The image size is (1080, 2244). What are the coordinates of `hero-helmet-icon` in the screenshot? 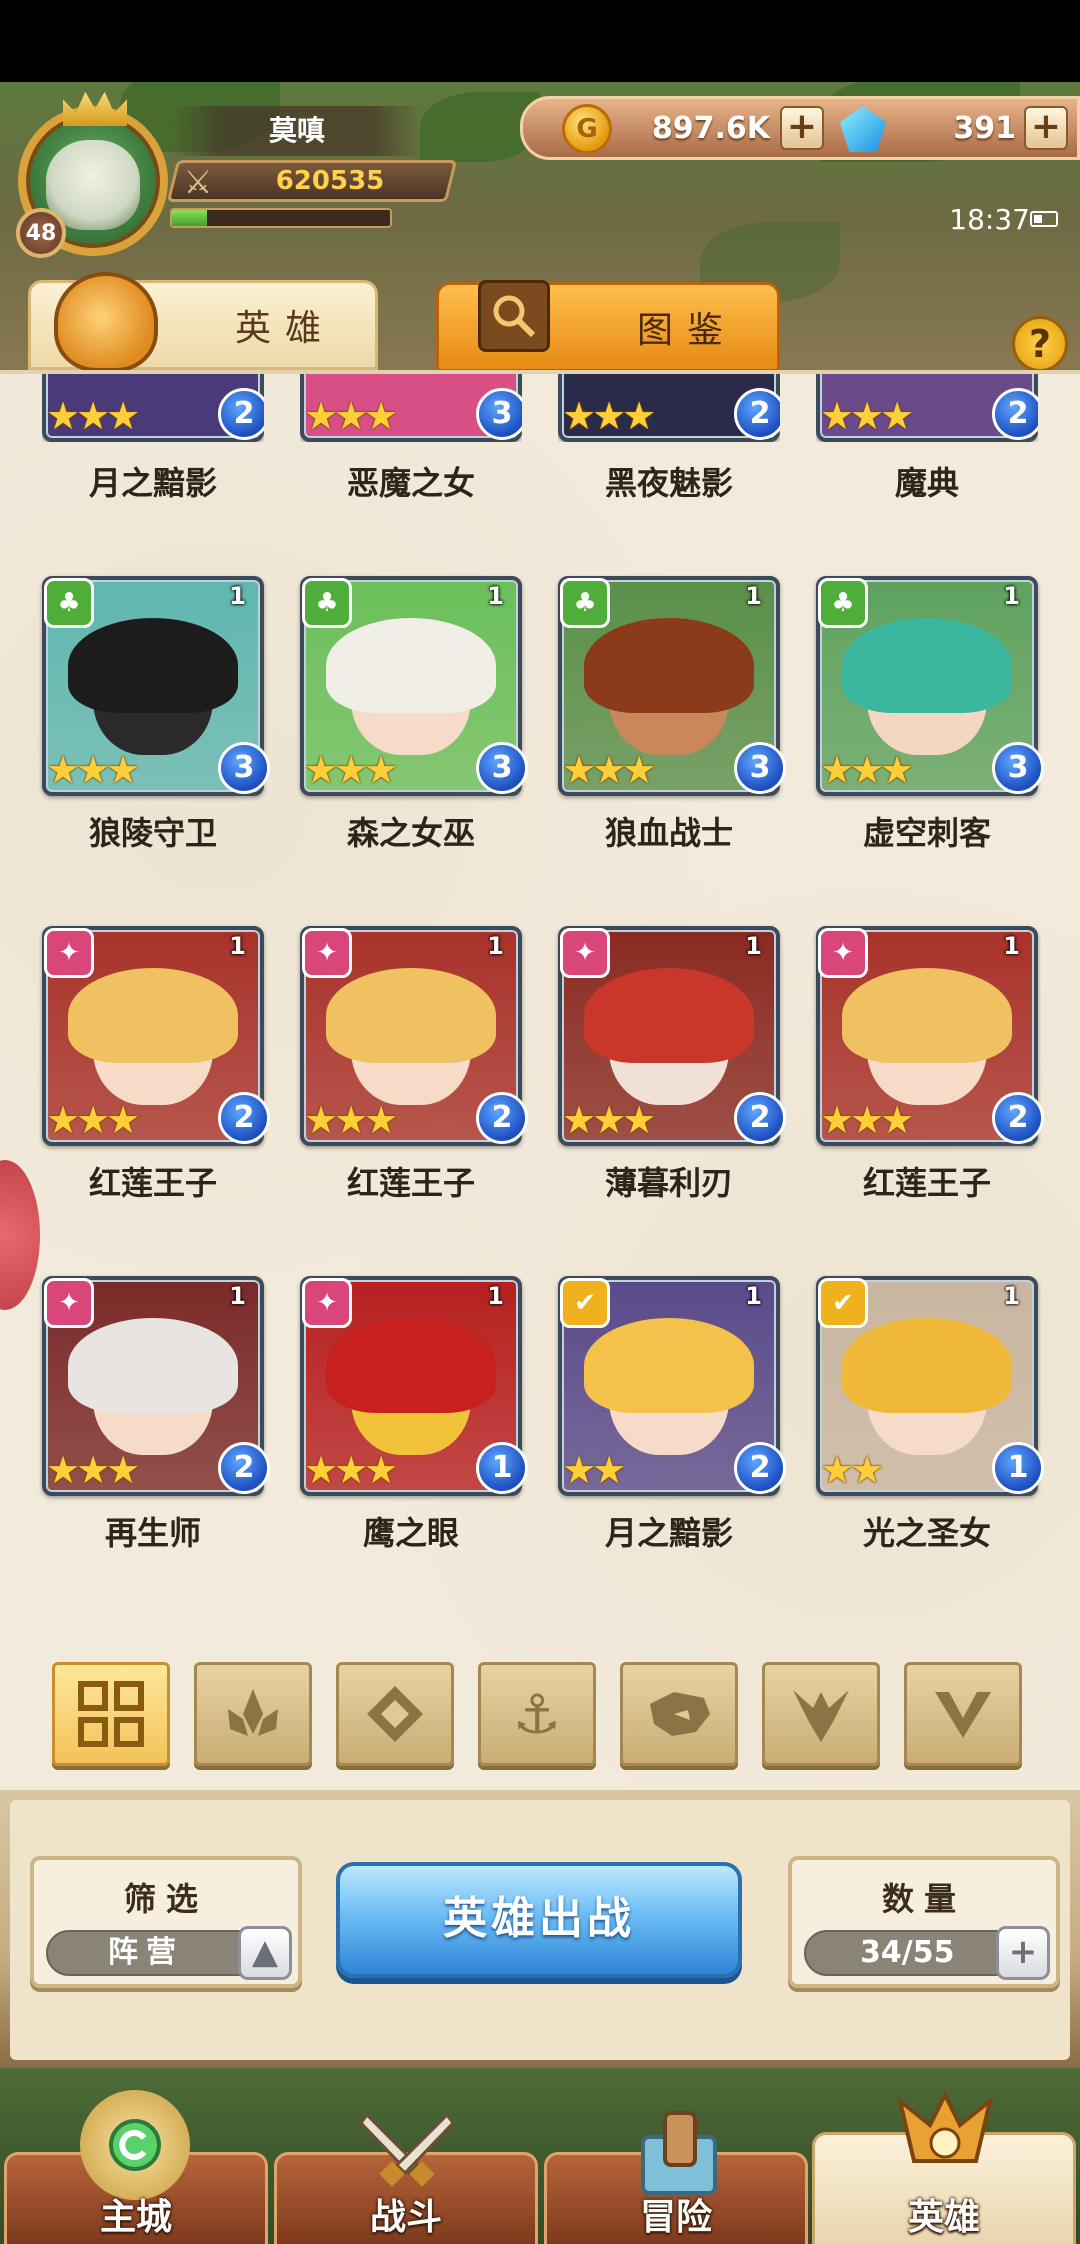 It's located at (106, 322).